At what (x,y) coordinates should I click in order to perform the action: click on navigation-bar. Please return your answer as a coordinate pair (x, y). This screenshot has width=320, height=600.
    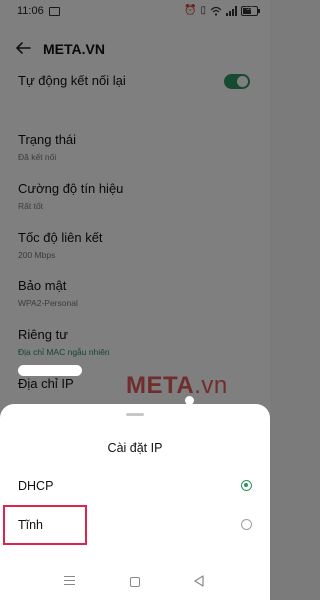
    Looking at the image, I should click on (135, 582).